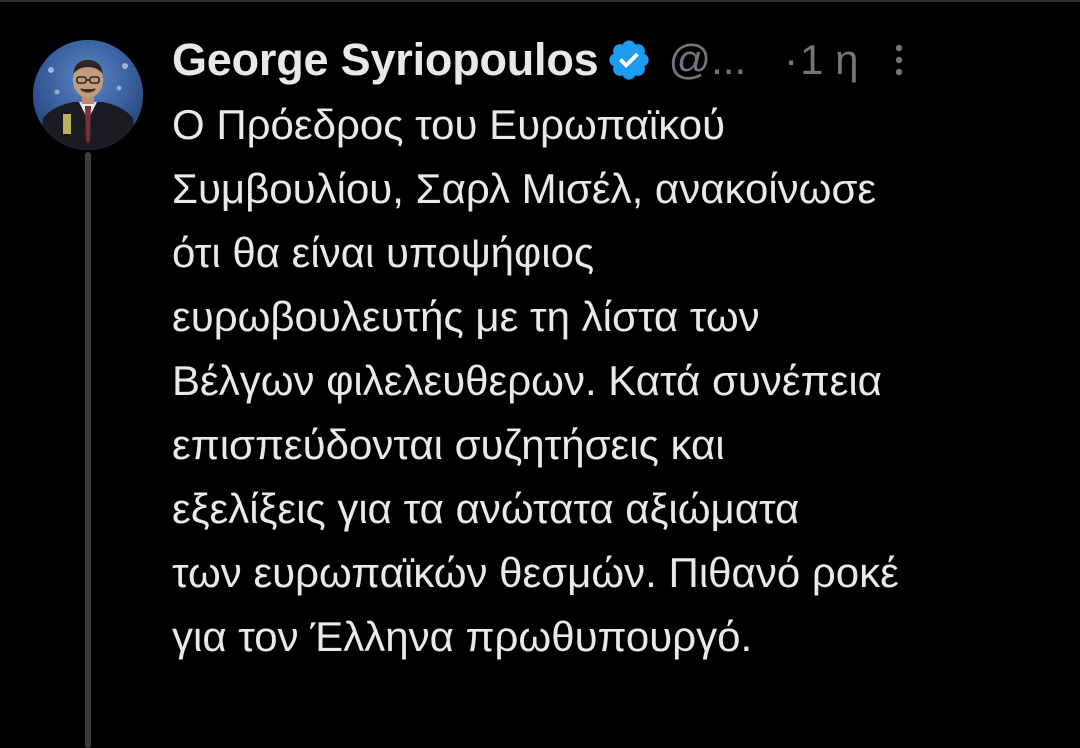  I want to click on avatar, so click(88, 95).